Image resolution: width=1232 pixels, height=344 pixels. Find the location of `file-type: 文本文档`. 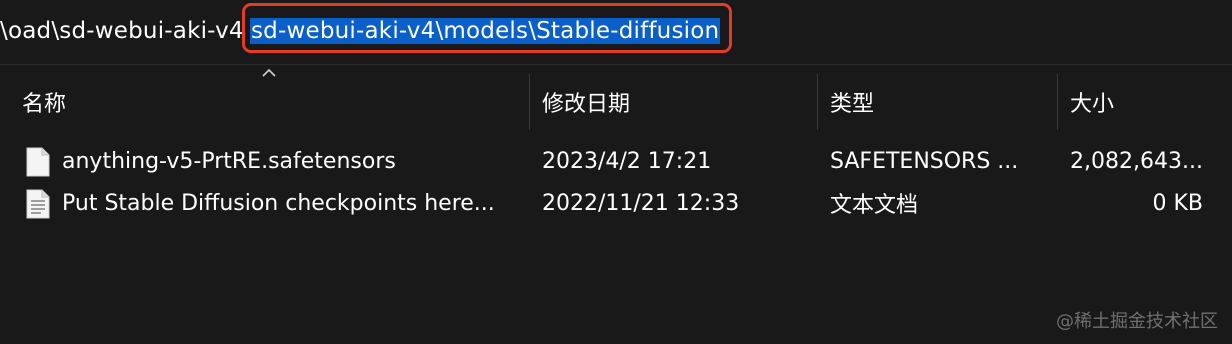

file-type: 文本文档 is located at coordinates (874, 205).